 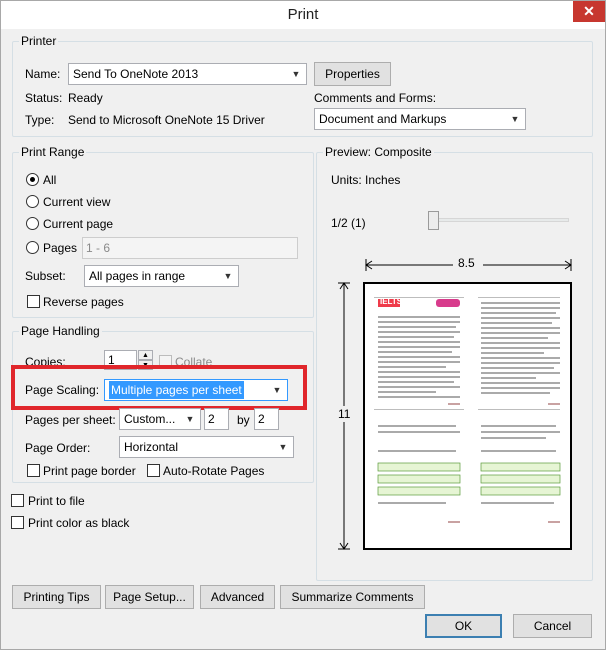 I want to click on copies-up-icon: ▲, so click(x=145, y=355).